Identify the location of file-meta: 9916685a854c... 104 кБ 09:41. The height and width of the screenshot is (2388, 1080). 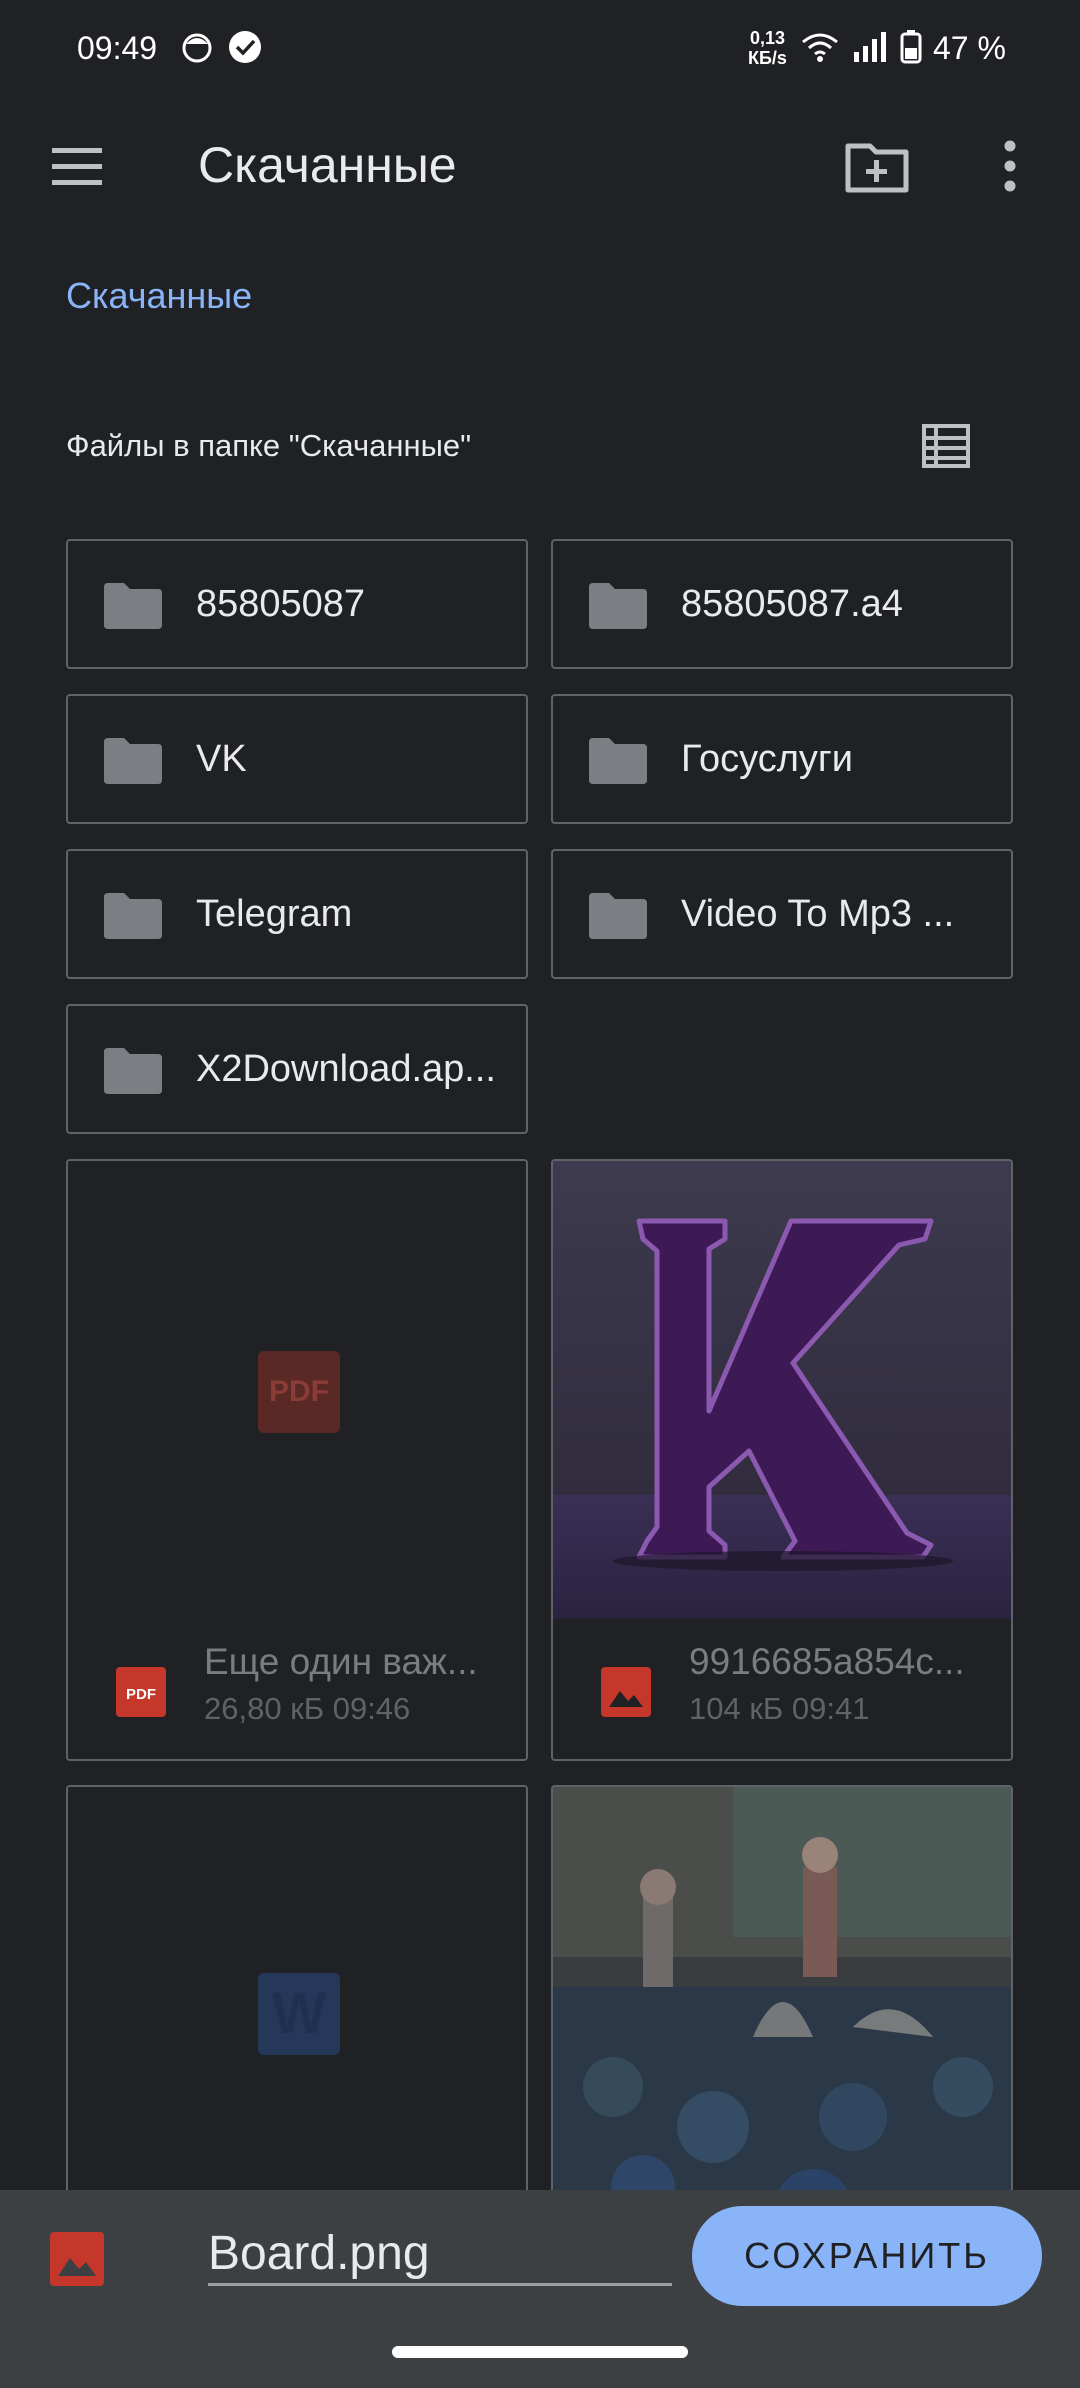
(782, 1689).